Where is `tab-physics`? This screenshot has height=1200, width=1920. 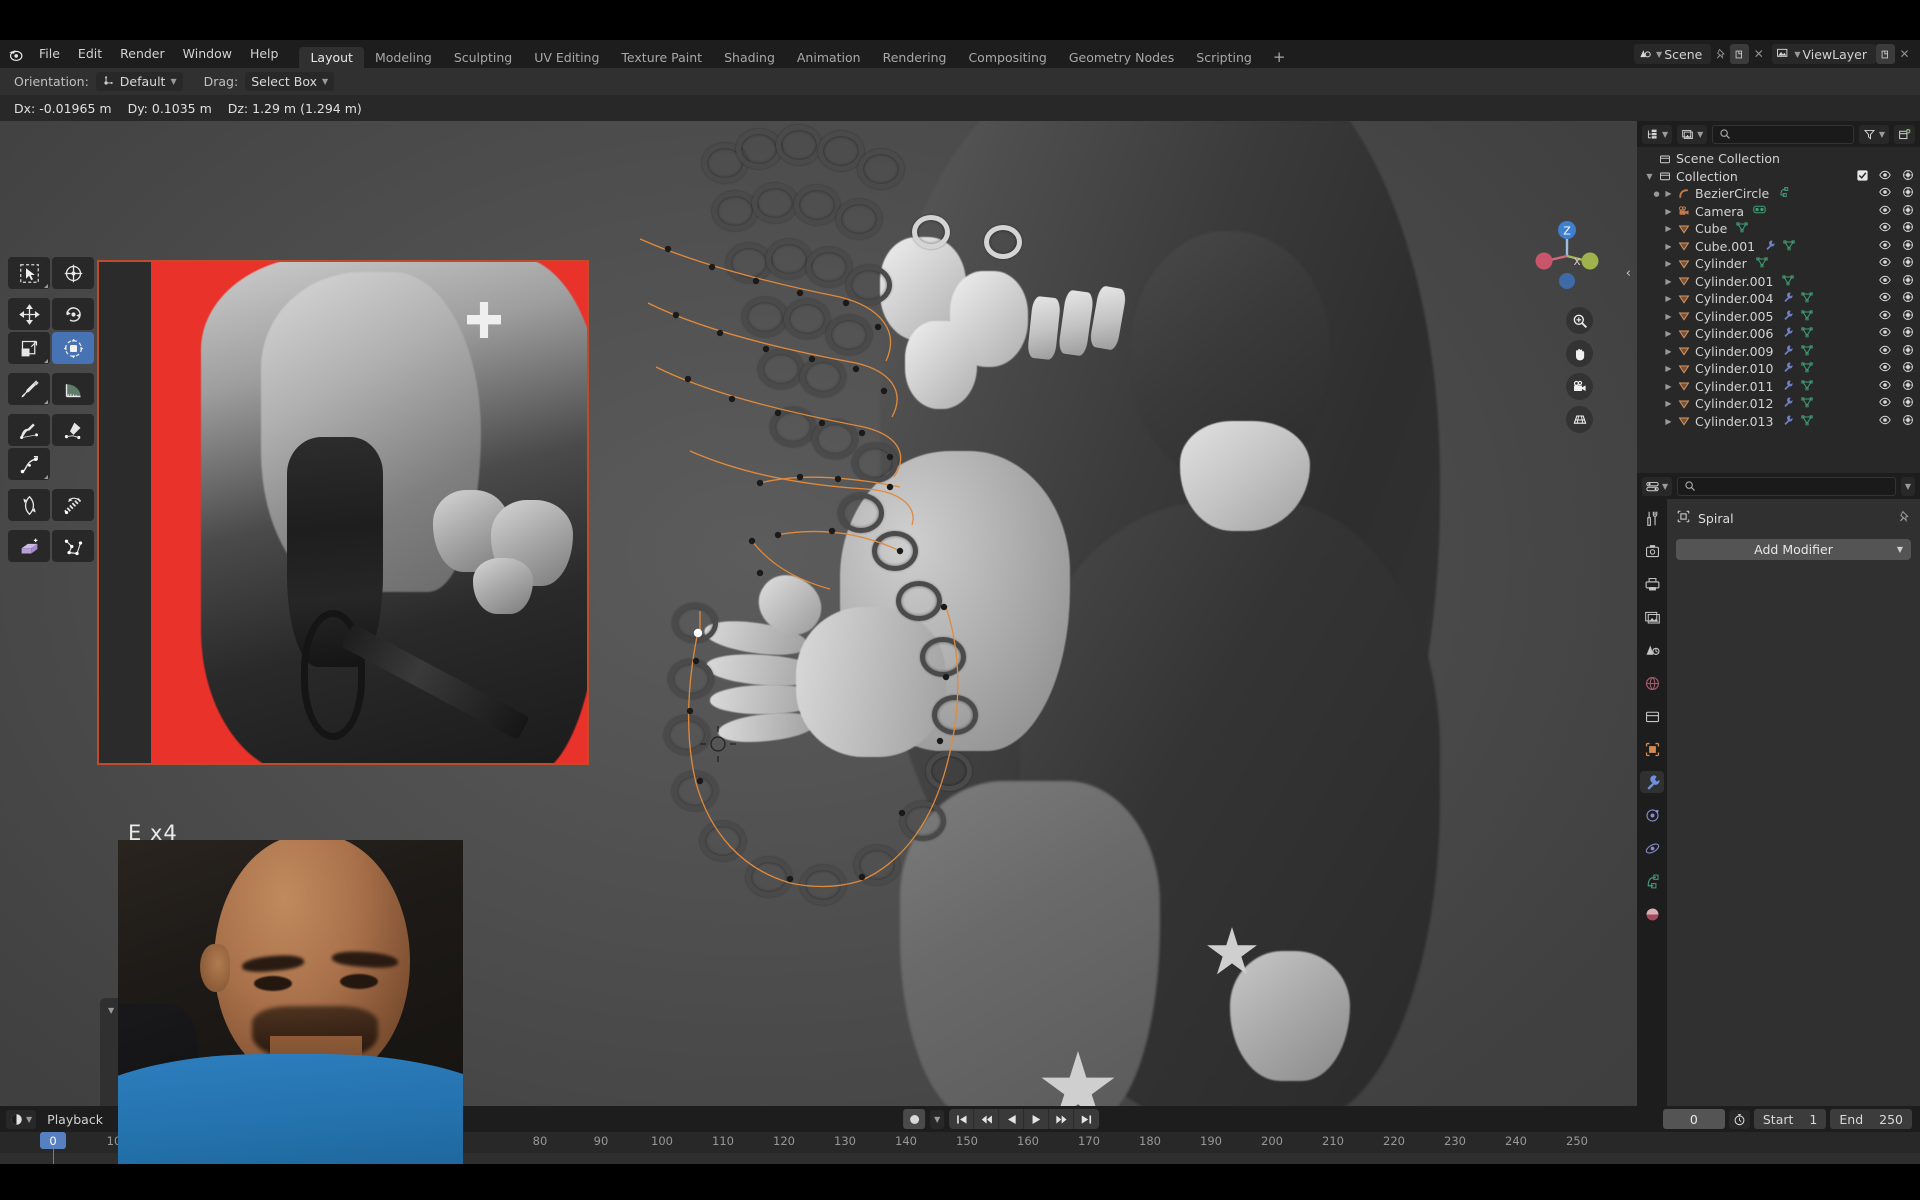 tab-physics is located at coordinates (1652, 848).